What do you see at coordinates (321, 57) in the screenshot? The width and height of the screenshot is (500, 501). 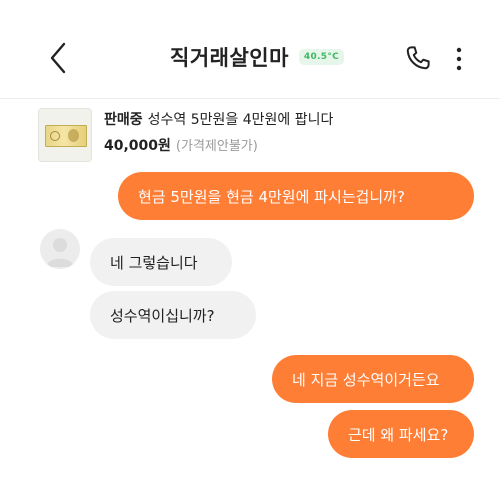 I see `manner-temperature-badge: 40.5°C` at bounding box center [321, 57].